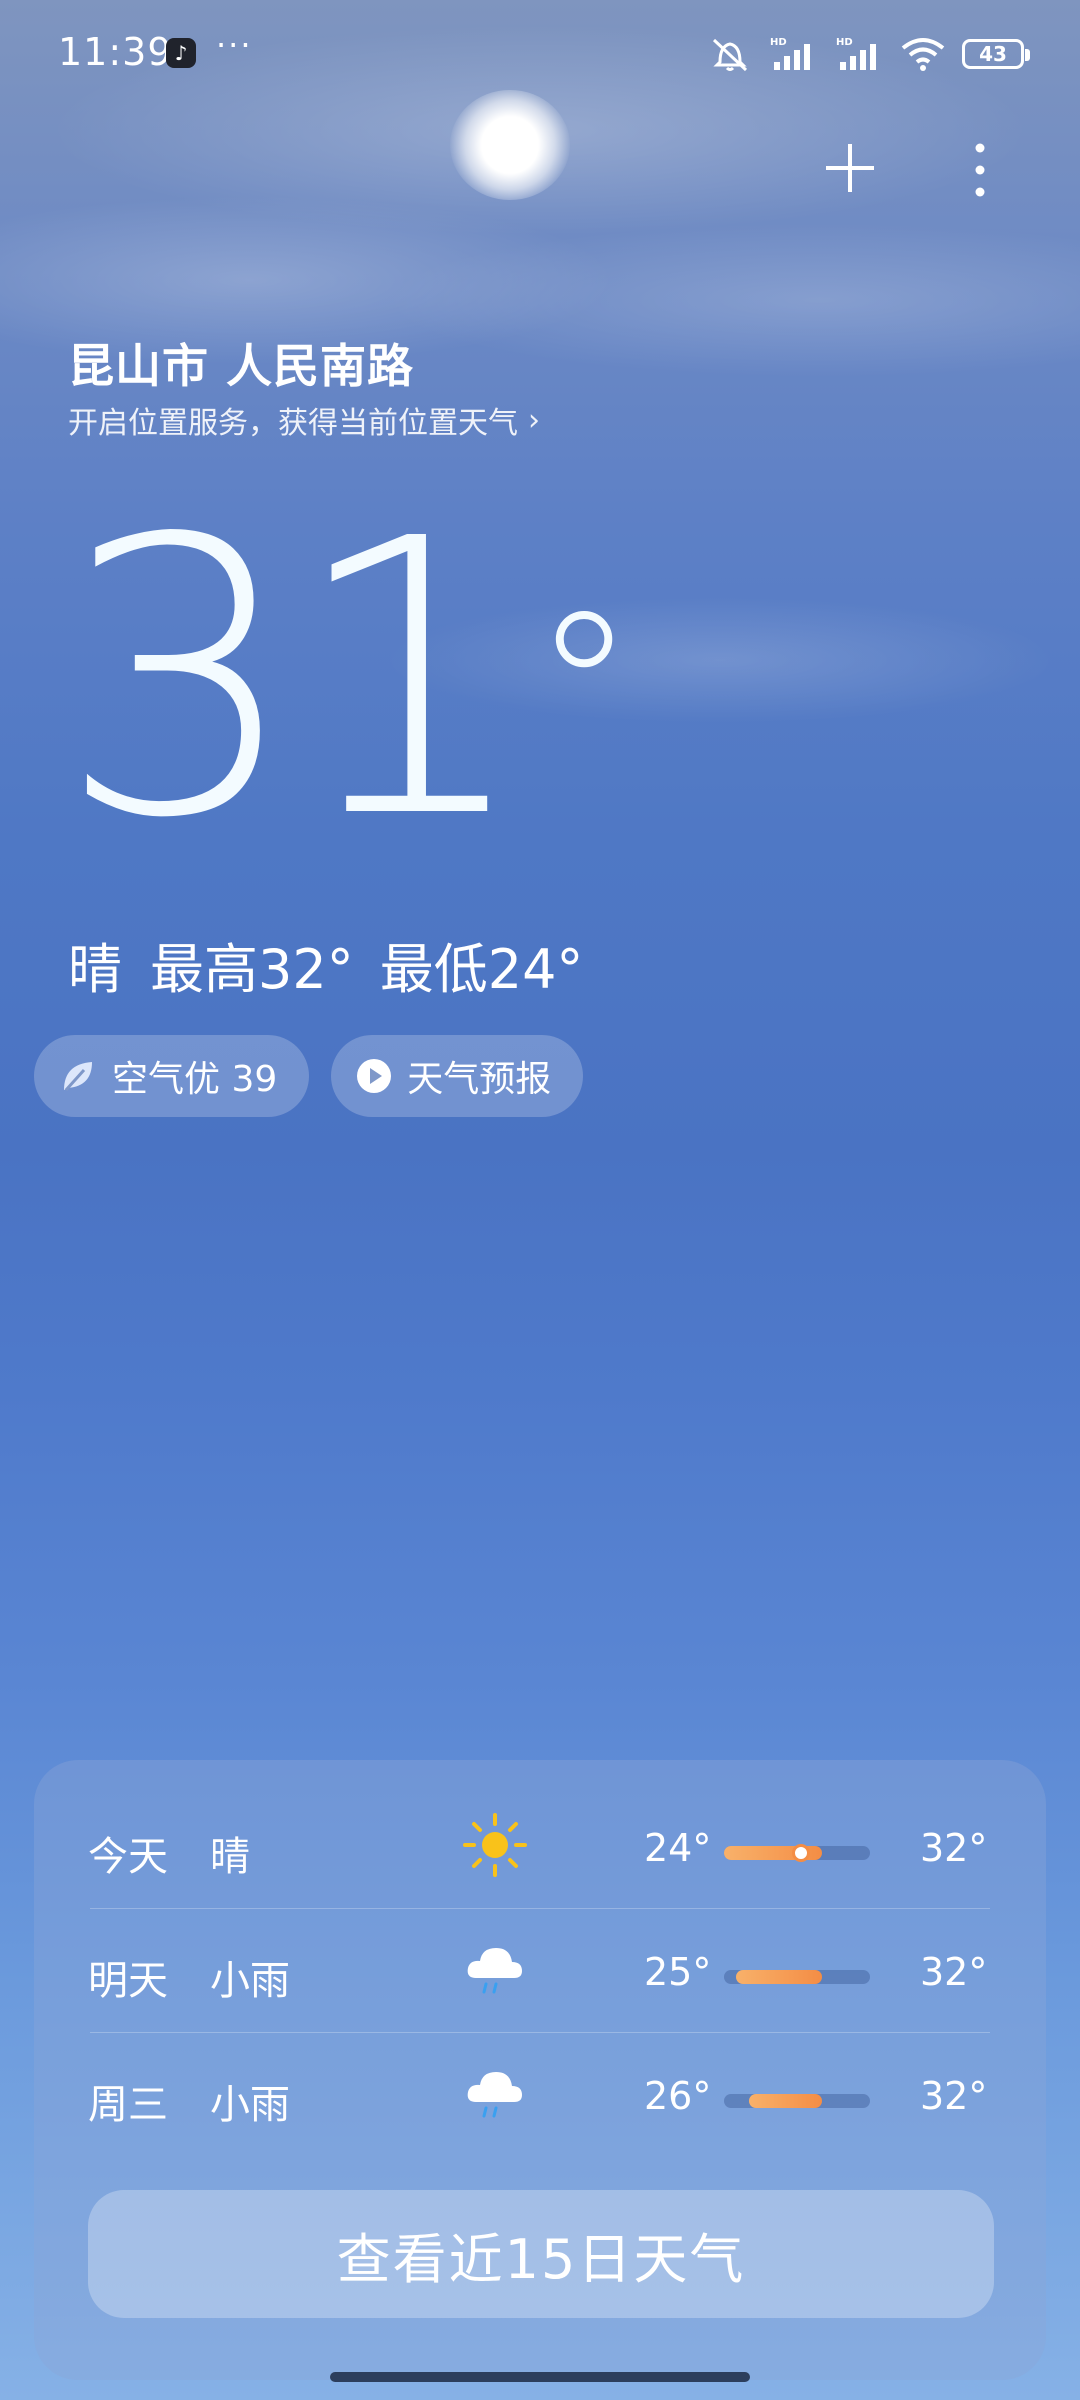 This screenshot has height=2400, width=1080. I want to click on forecast-condition: 晴, so click(230, 1857).